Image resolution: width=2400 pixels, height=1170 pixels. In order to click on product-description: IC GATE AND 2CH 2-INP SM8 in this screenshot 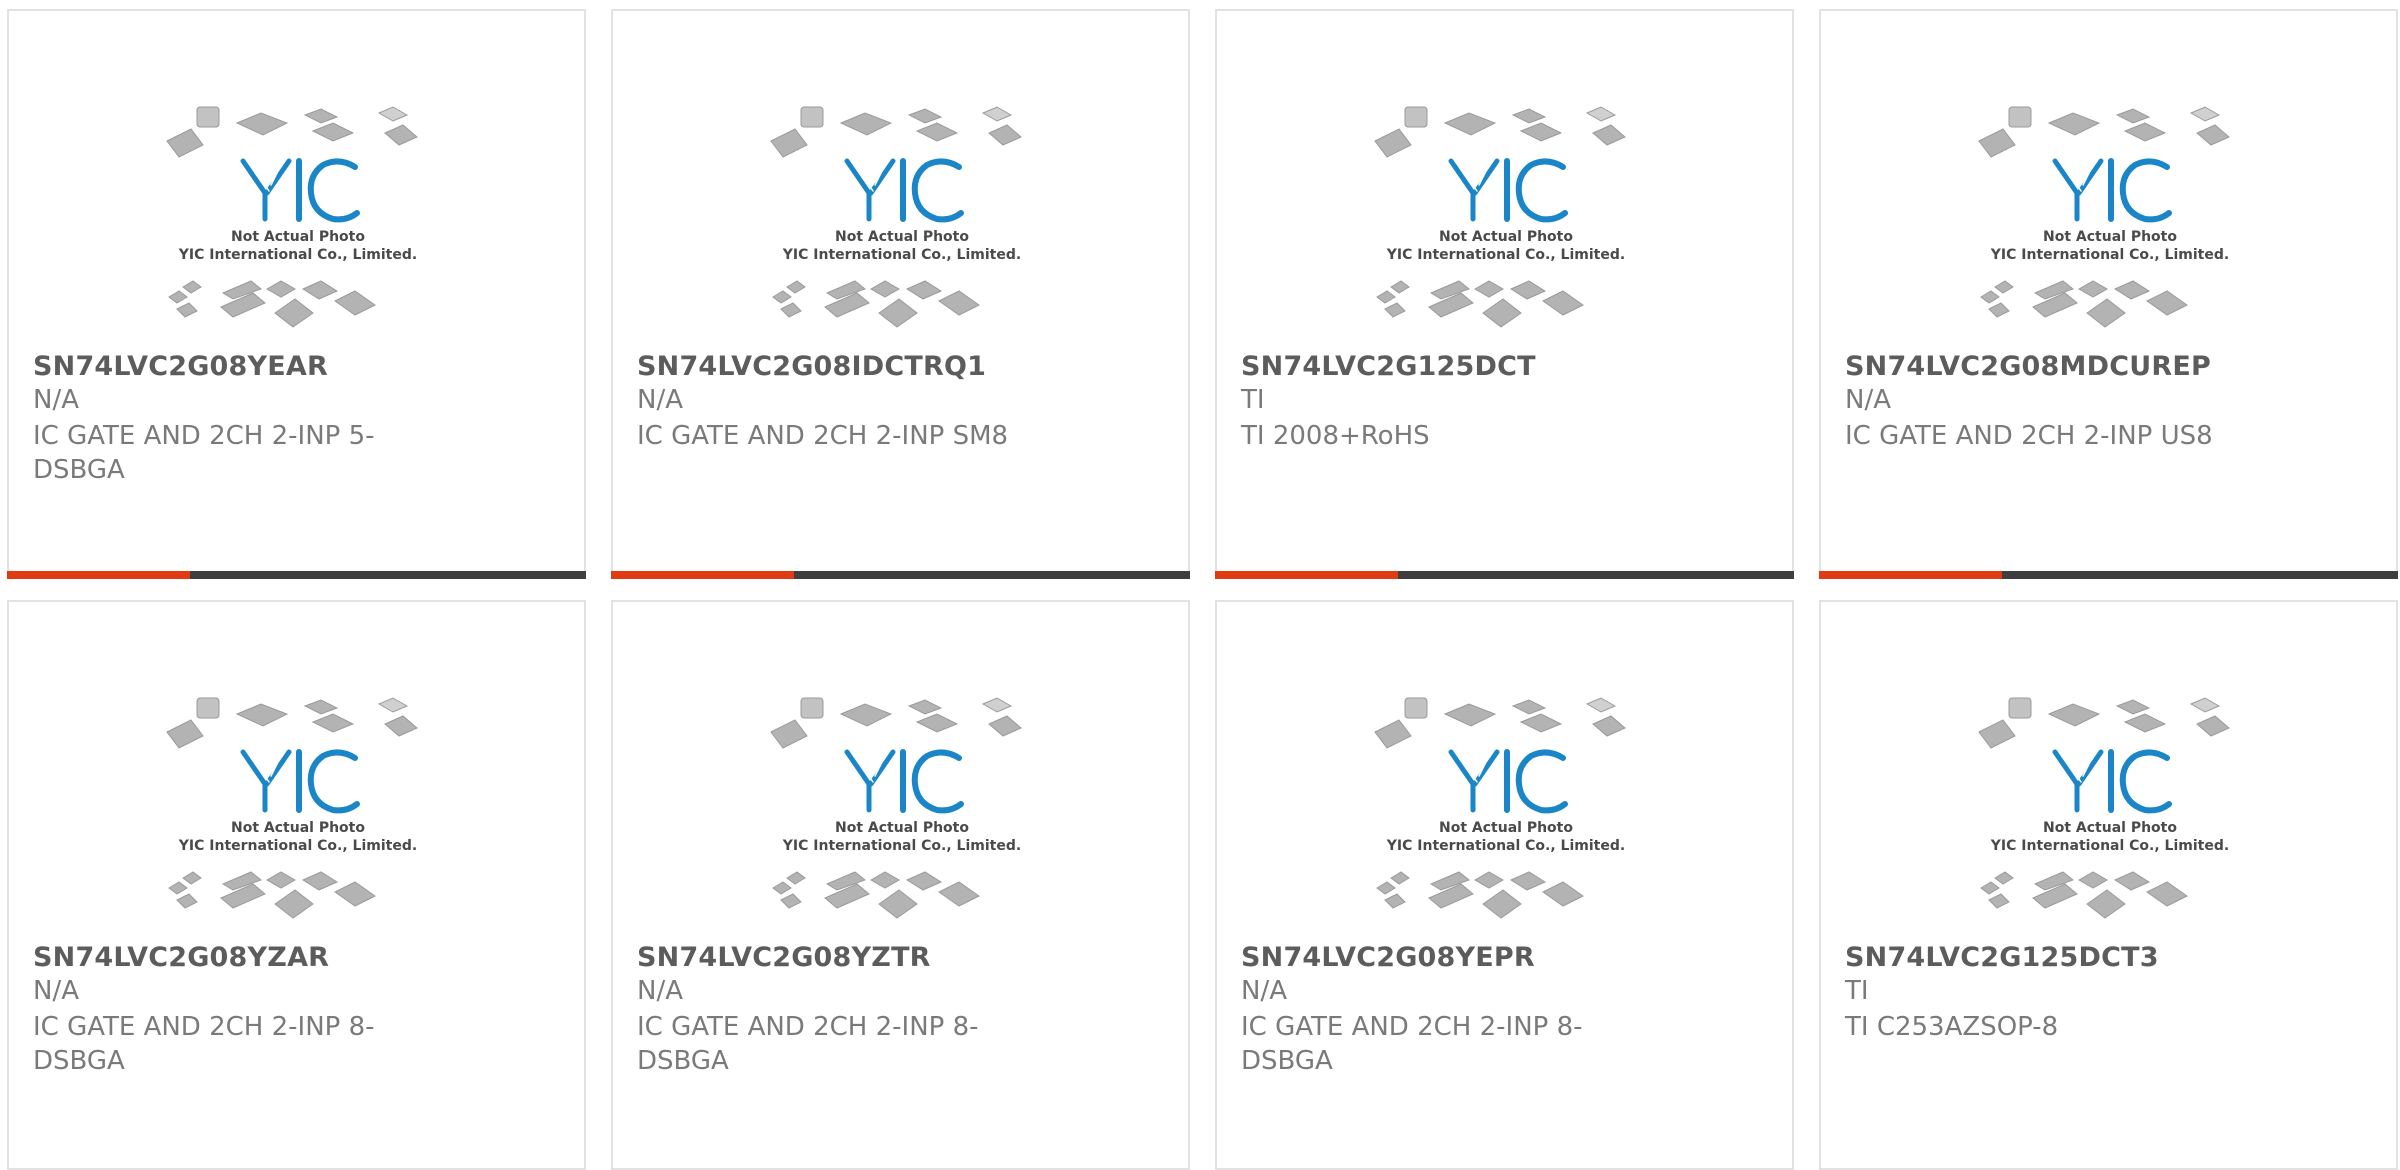, I will do `click(823, 436)`.